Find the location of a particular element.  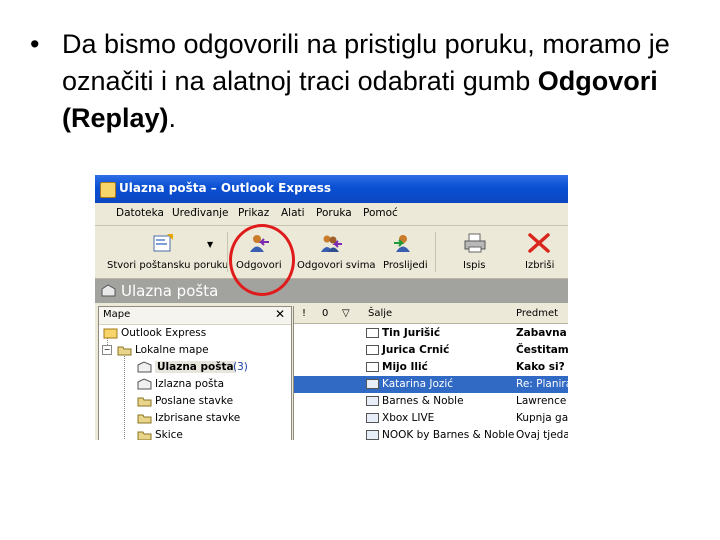

window-title: Ulazna pošta – Outlook Express is located at coordinates (225, 188).